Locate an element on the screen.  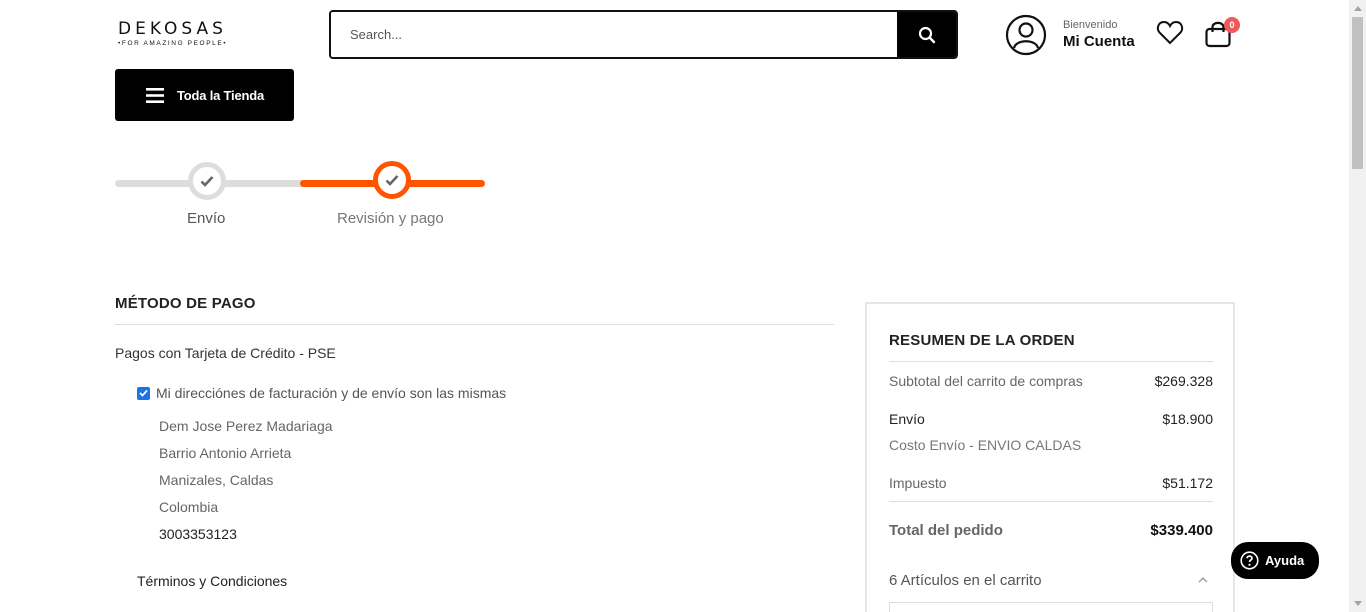
shipping-label: Envío is located at coordinates (907, 419).